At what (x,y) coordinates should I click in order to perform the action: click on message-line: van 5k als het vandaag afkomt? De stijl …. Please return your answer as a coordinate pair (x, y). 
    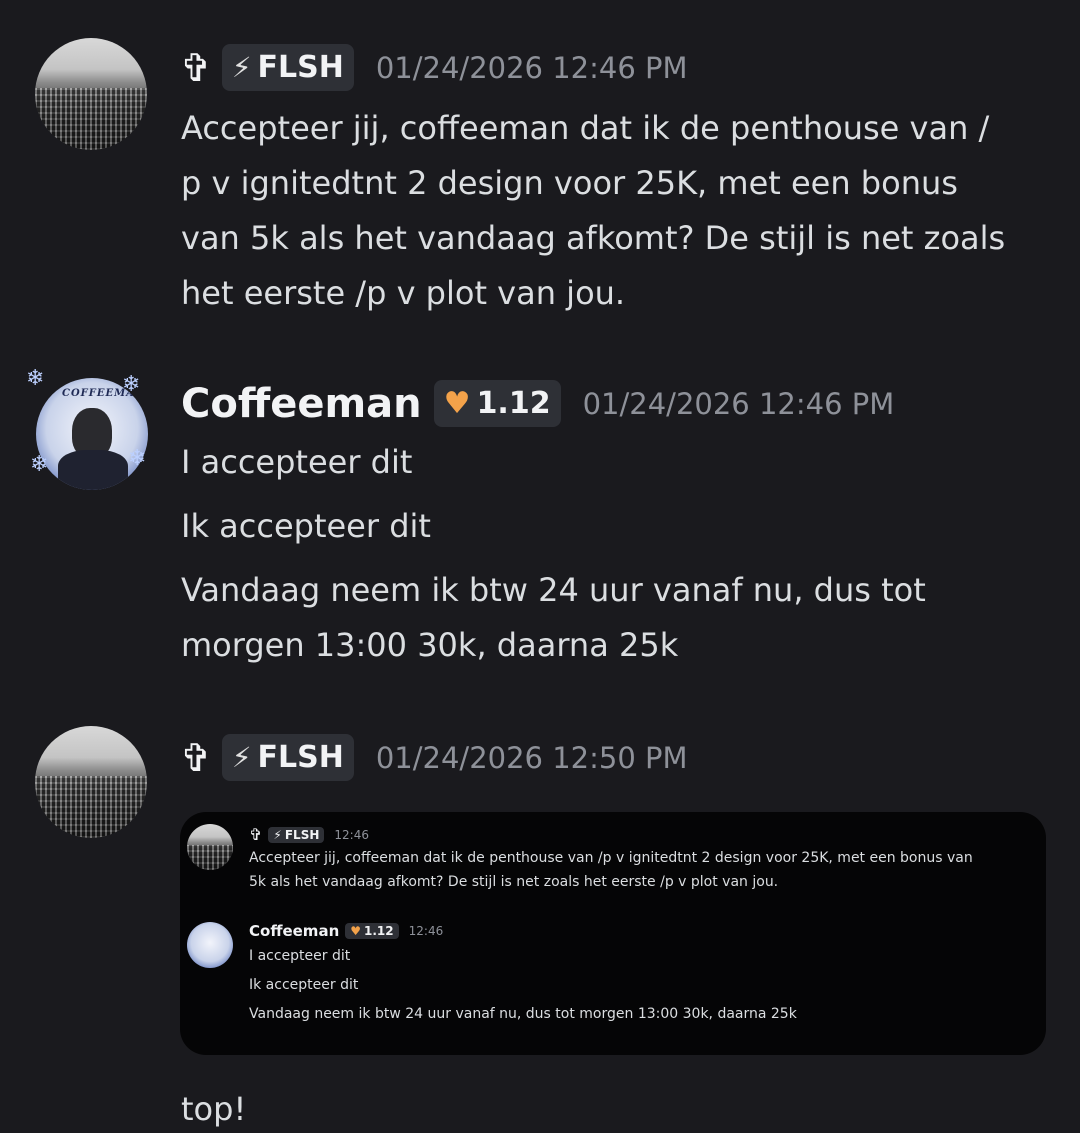
    Looking at the image, I should click on (593, 238).